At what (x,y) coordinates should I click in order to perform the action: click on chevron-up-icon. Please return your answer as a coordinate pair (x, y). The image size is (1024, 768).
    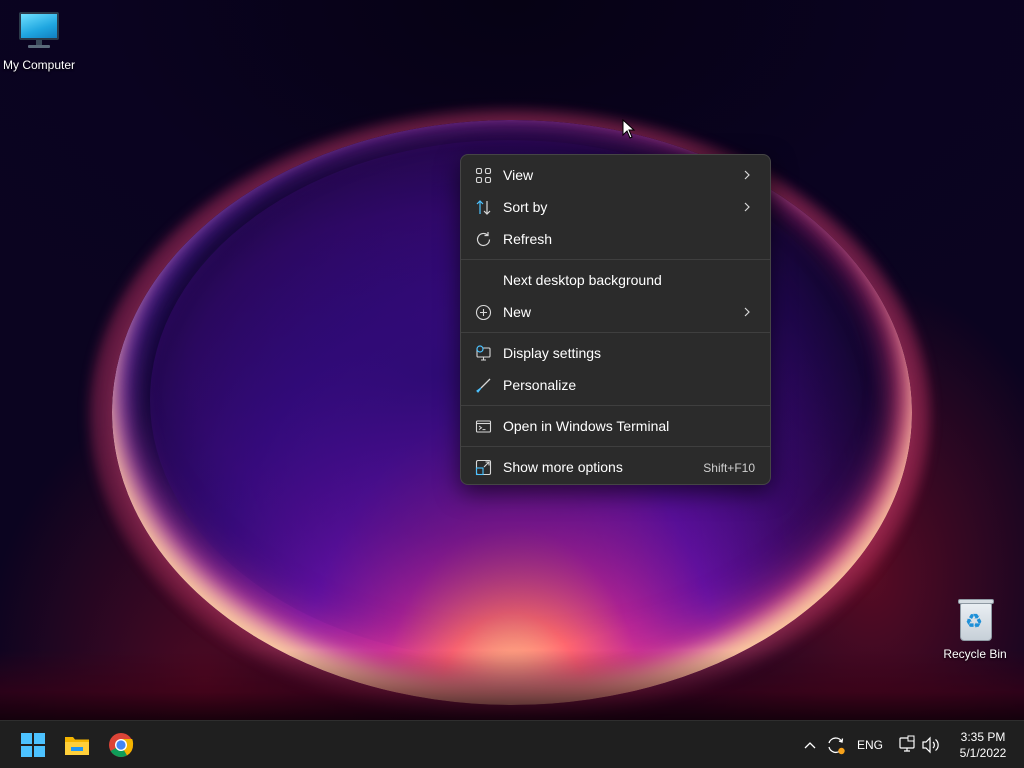
    Looking at the image, I should click on (810, 745).